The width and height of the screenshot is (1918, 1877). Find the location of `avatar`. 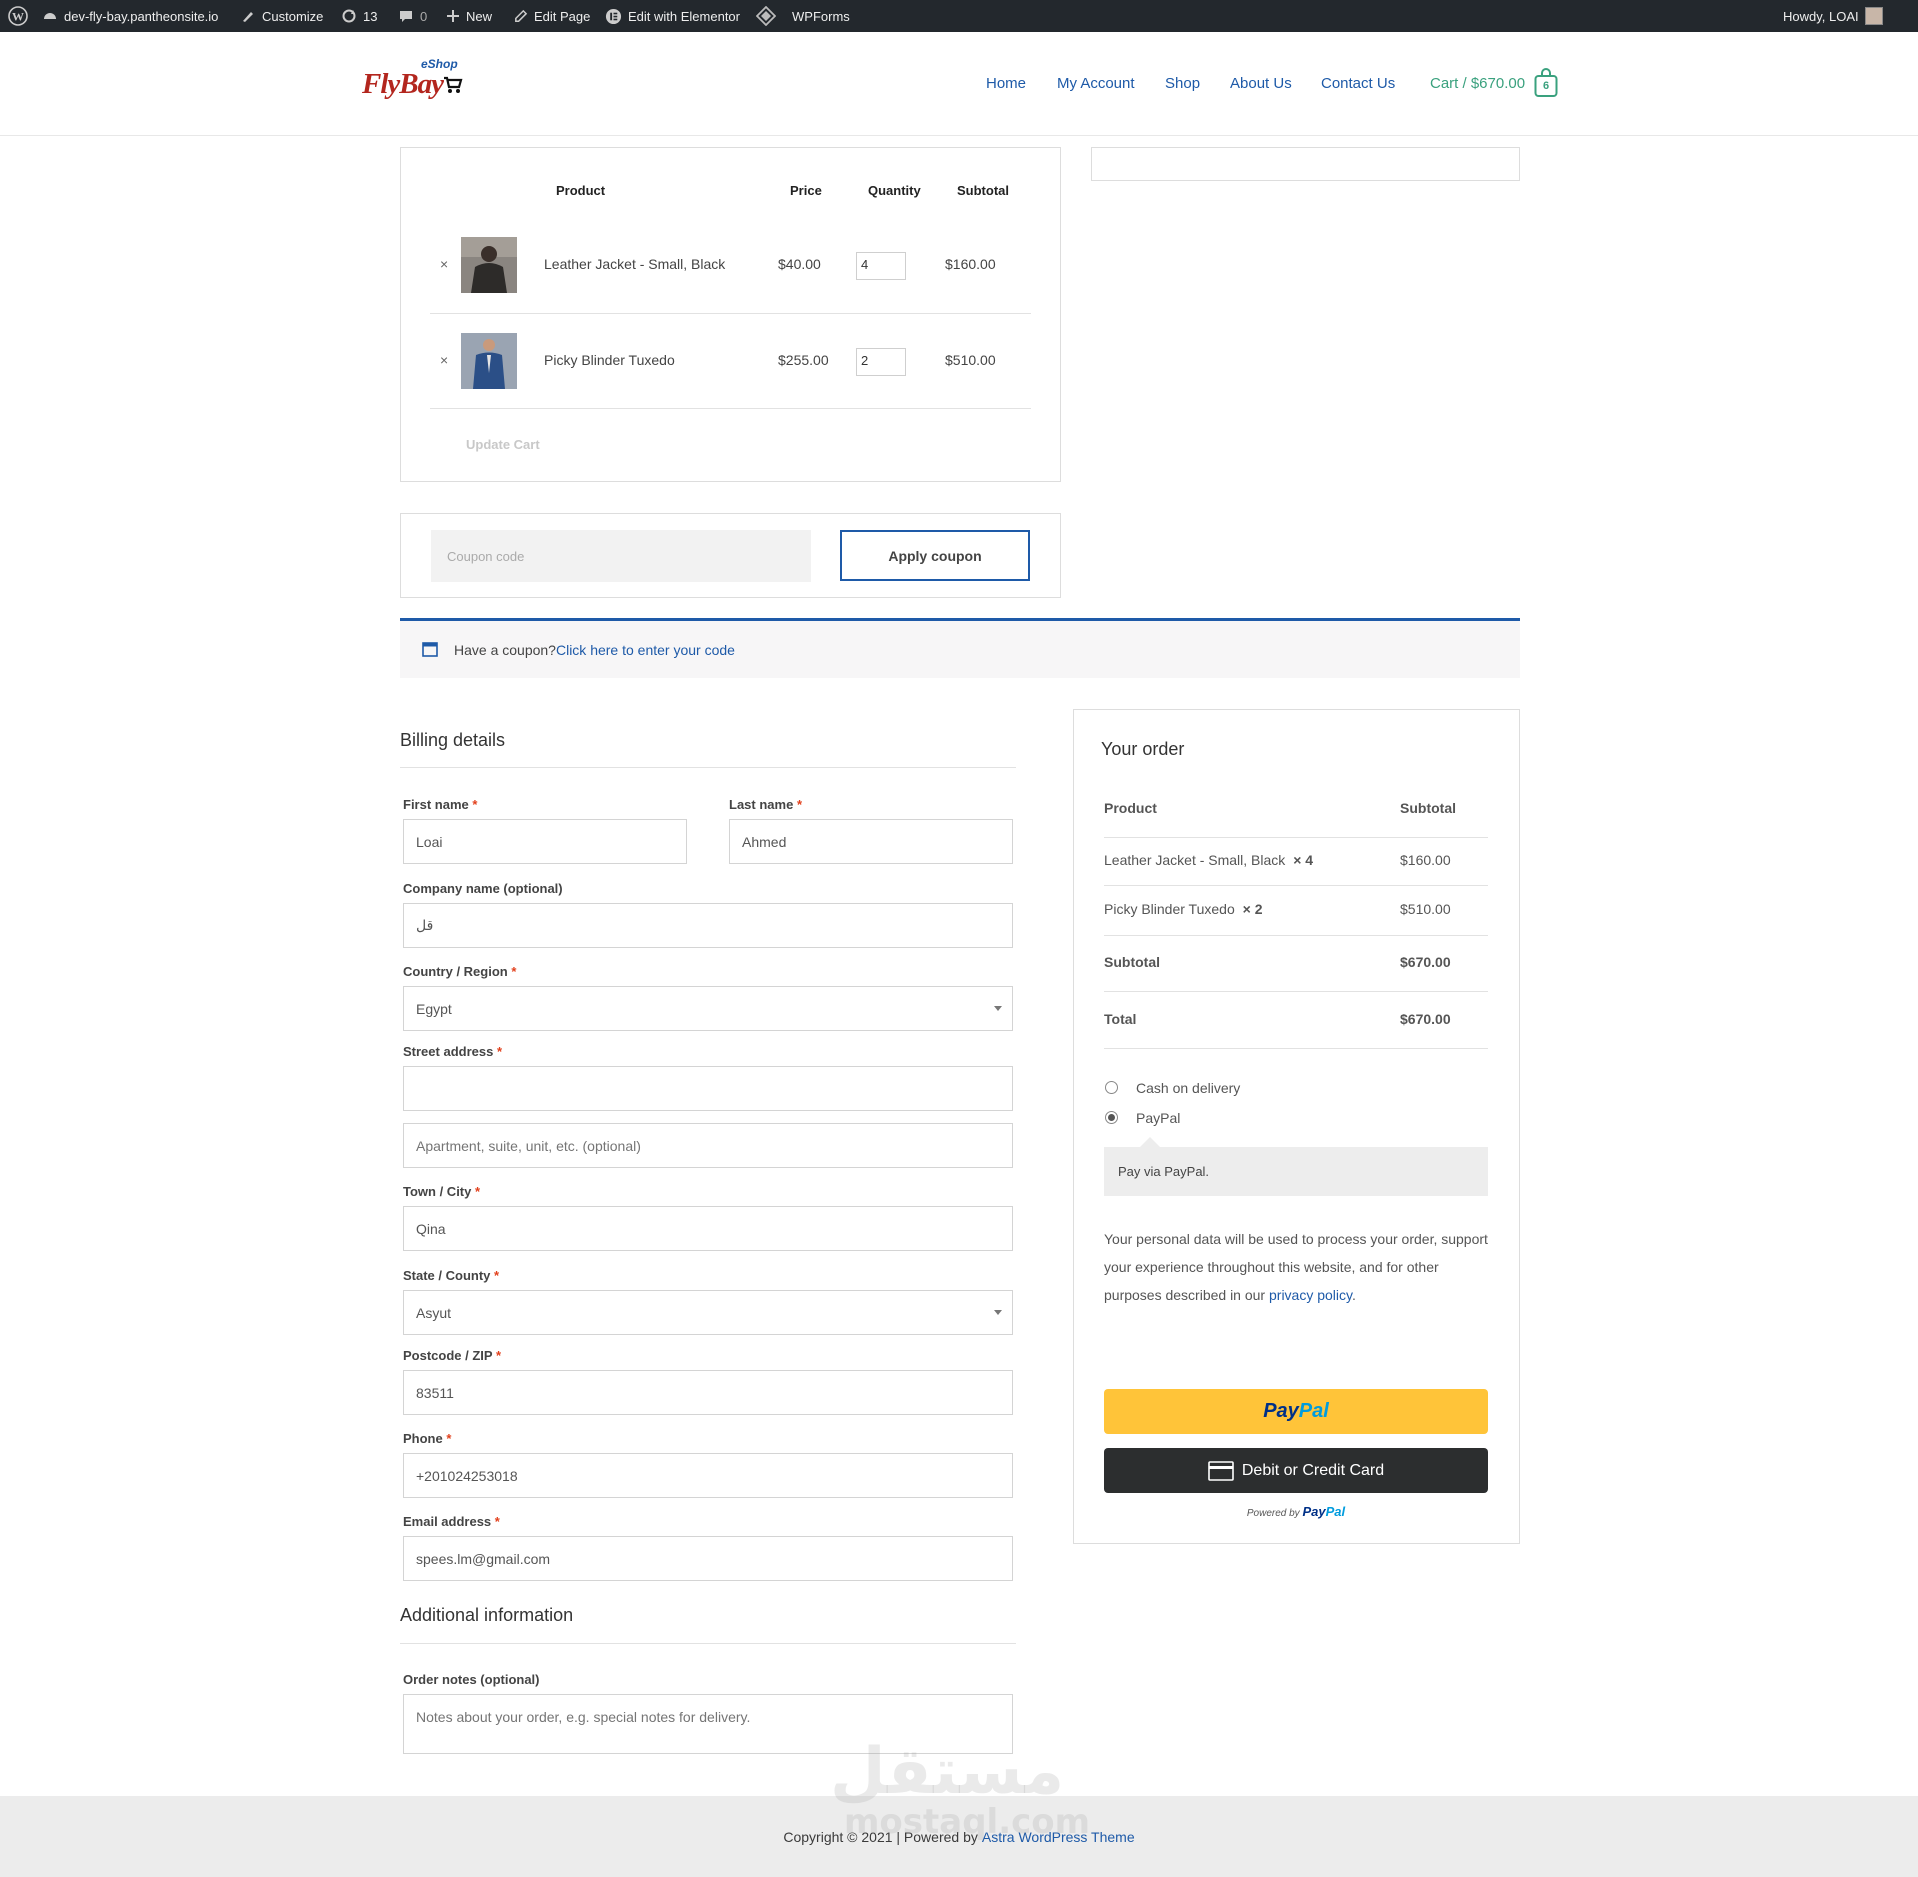

avatar is located at coordinates (1873, 16).